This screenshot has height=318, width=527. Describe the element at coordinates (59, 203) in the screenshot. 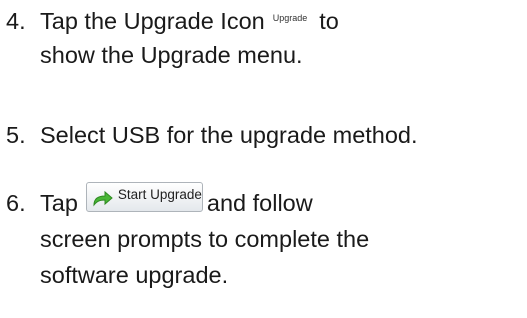

I see `step-text: Tap` at that location.